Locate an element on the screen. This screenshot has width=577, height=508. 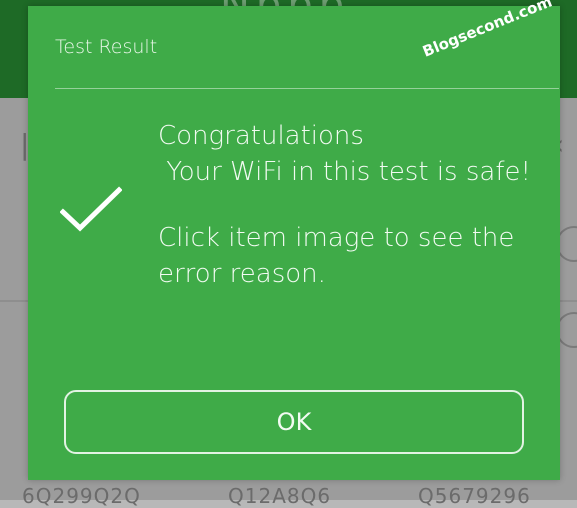
title-divider is located at coordinates (307, 88).